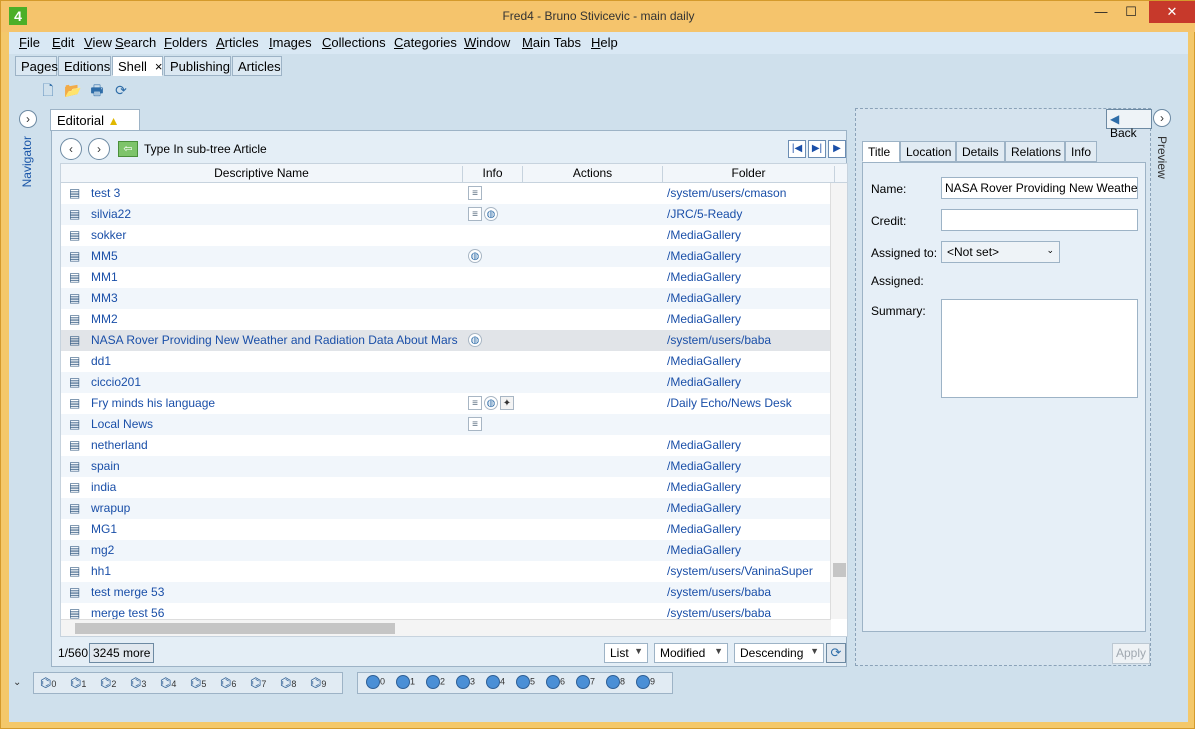 The height and width of the screenshot is (729, 1195). I want to click on tab-title: Title, so click(881, 151).